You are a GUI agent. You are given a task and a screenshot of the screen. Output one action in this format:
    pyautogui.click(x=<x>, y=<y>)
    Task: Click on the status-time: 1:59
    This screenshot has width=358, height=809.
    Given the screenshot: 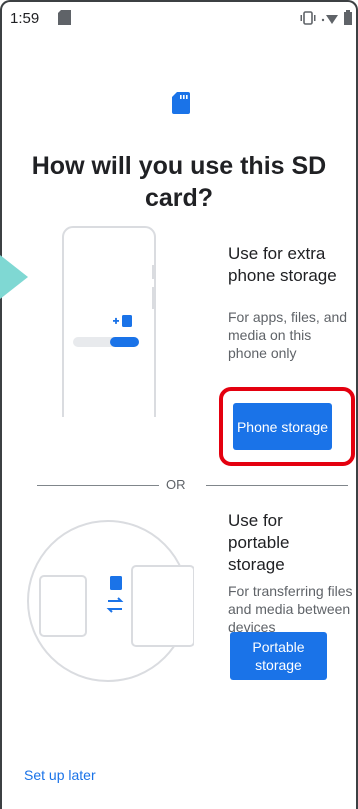 What is the action you would take?
    pyautogui.click(x=25, y=18)
    